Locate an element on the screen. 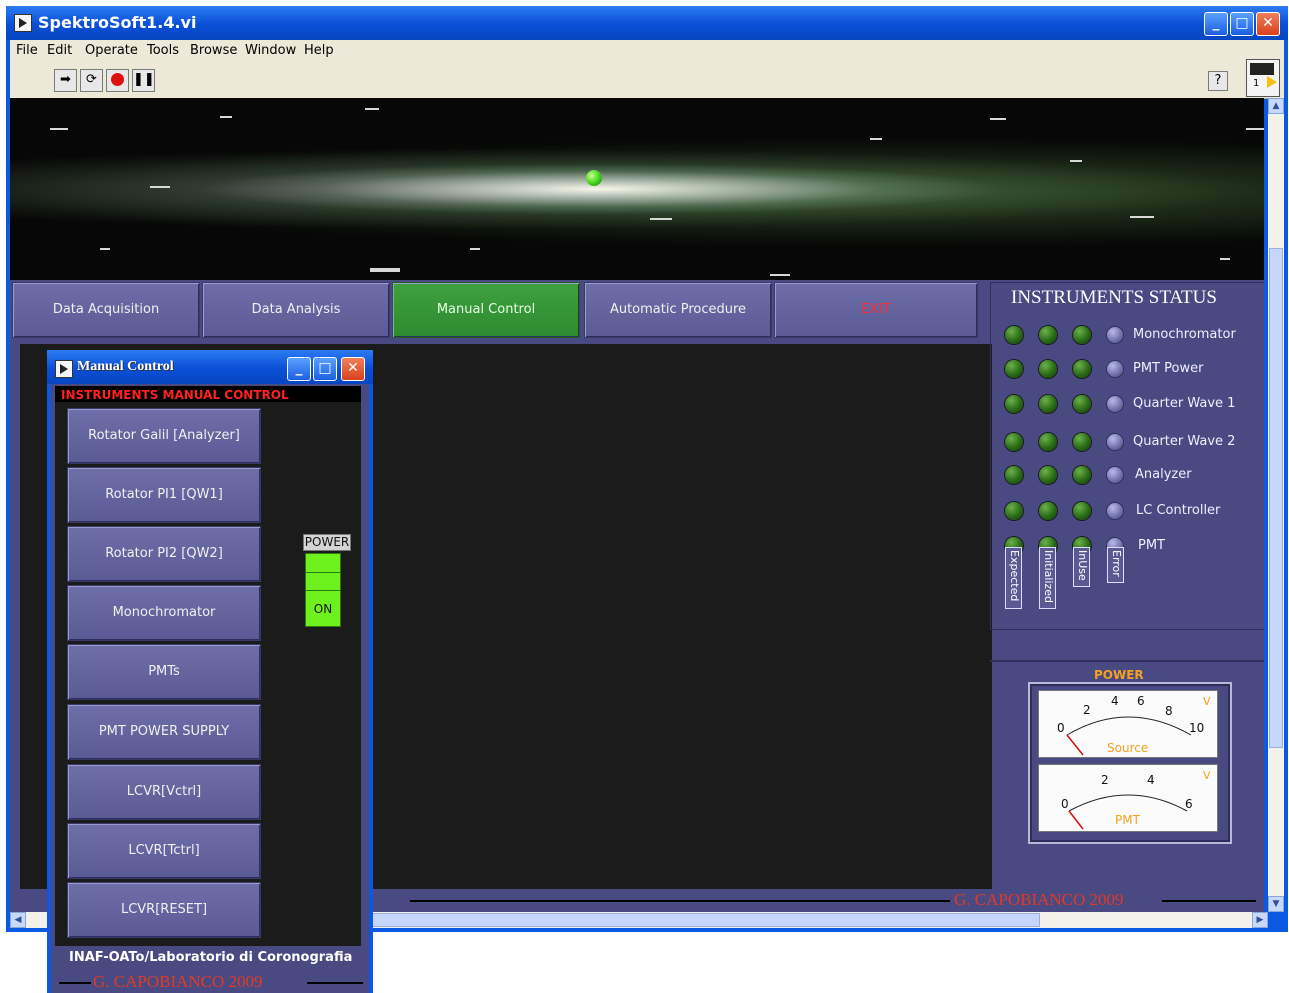 This screenshot has width=1289, height=993. tick-label: 0 is located at coordinates (1065, 804).